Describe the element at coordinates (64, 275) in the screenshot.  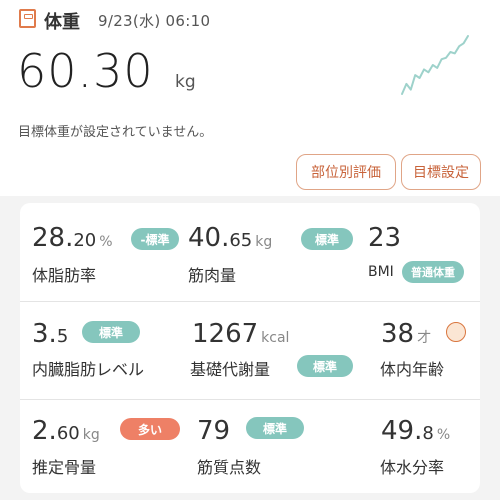
I see `body-fat-label: 体脂肪率` at that location.